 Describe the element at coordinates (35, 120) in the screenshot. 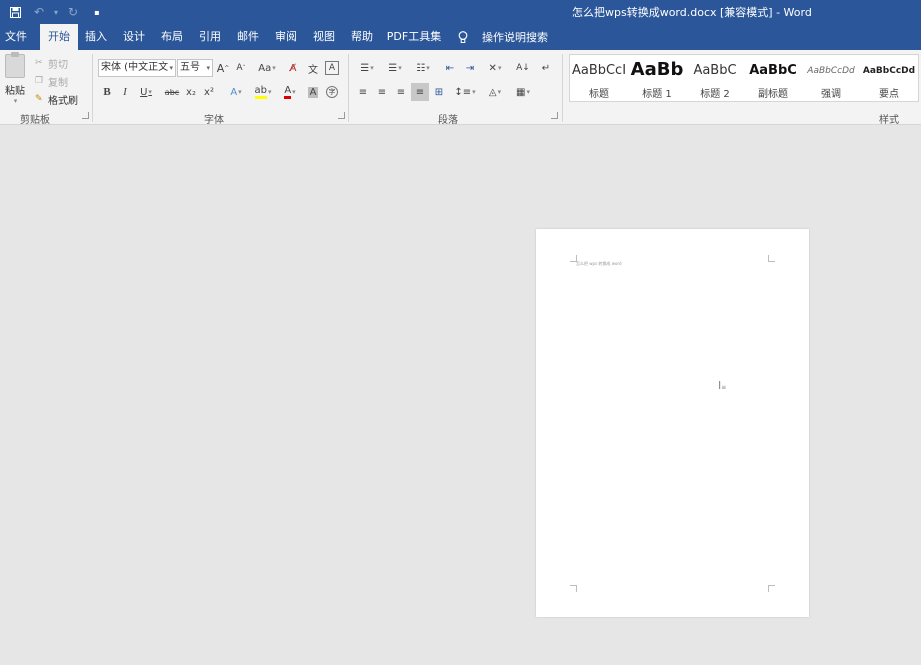

I see `clipboard-group-label: 剪贴板` at that location.